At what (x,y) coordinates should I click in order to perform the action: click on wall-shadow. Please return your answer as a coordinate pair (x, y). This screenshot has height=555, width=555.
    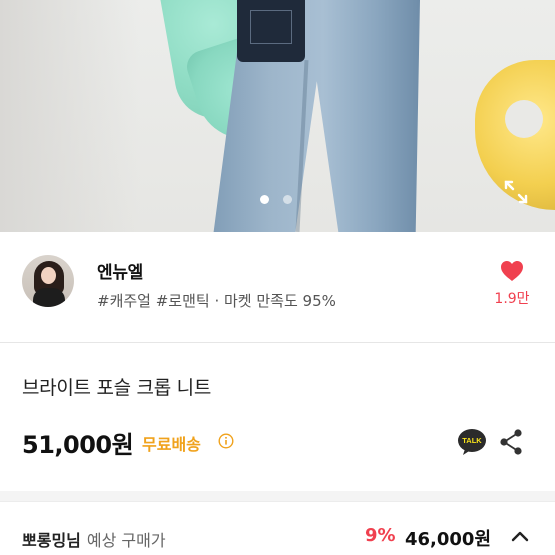
    Looking at the image, I should click on (70, 116).